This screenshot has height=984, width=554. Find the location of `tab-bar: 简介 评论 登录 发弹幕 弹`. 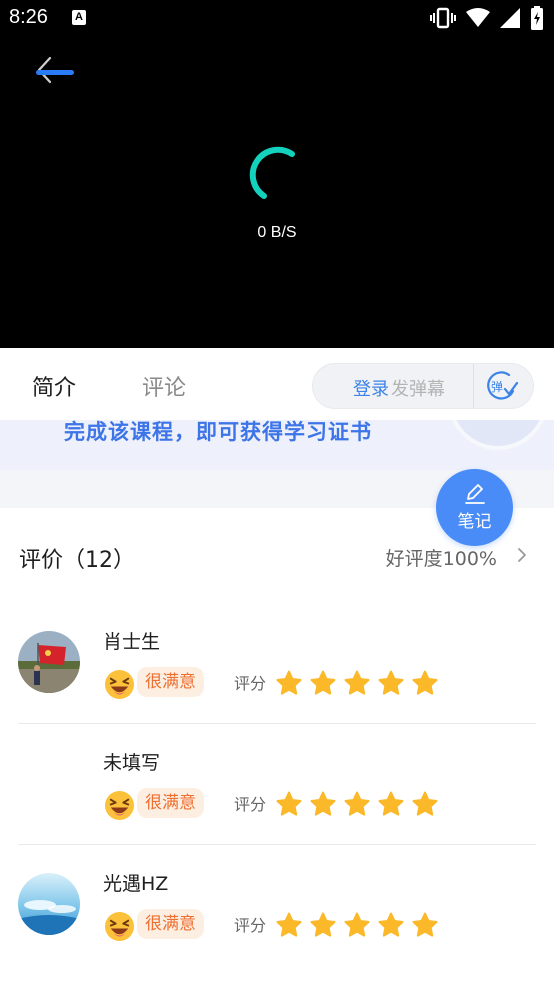

tab-bar: 简介 评论 登录 发弹幕 弹 is located at coordinates (277, 384).